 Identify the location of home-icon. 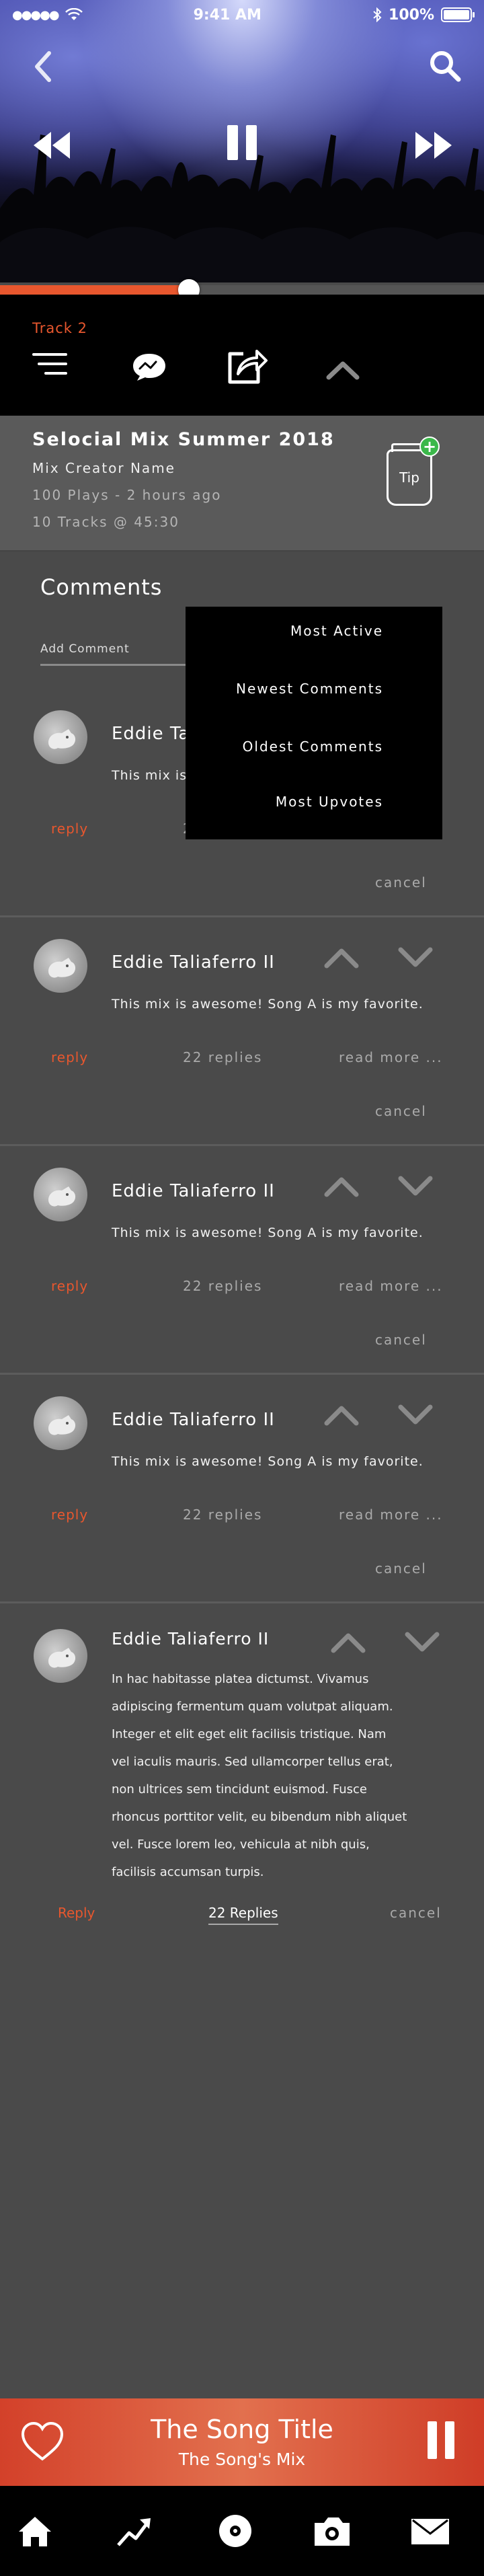
(35, 2530).